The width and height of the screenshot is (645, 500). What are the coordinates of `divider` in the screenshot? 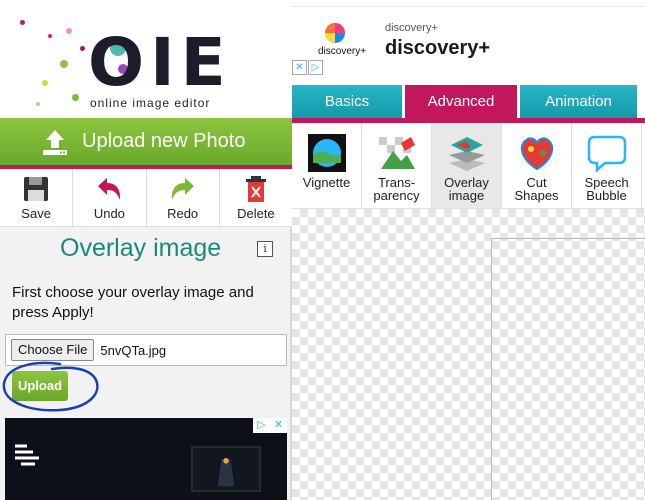 It's located at (468, 6).